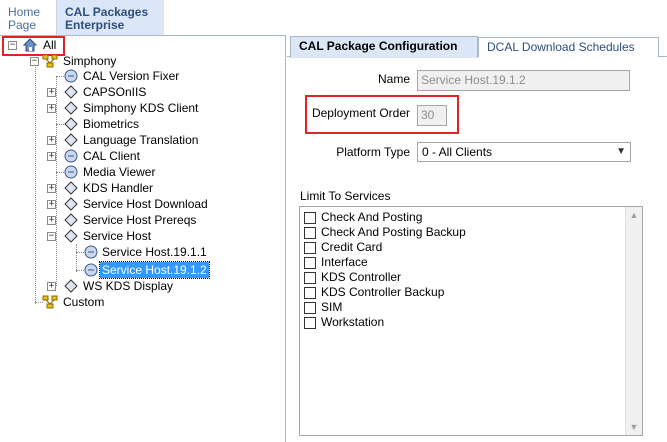 The image size is (667, 442). What do you see at coordinates (90, 61) in the screenshot?
I see `tree-node-label: Simphony` at bounding box center [90, 61].